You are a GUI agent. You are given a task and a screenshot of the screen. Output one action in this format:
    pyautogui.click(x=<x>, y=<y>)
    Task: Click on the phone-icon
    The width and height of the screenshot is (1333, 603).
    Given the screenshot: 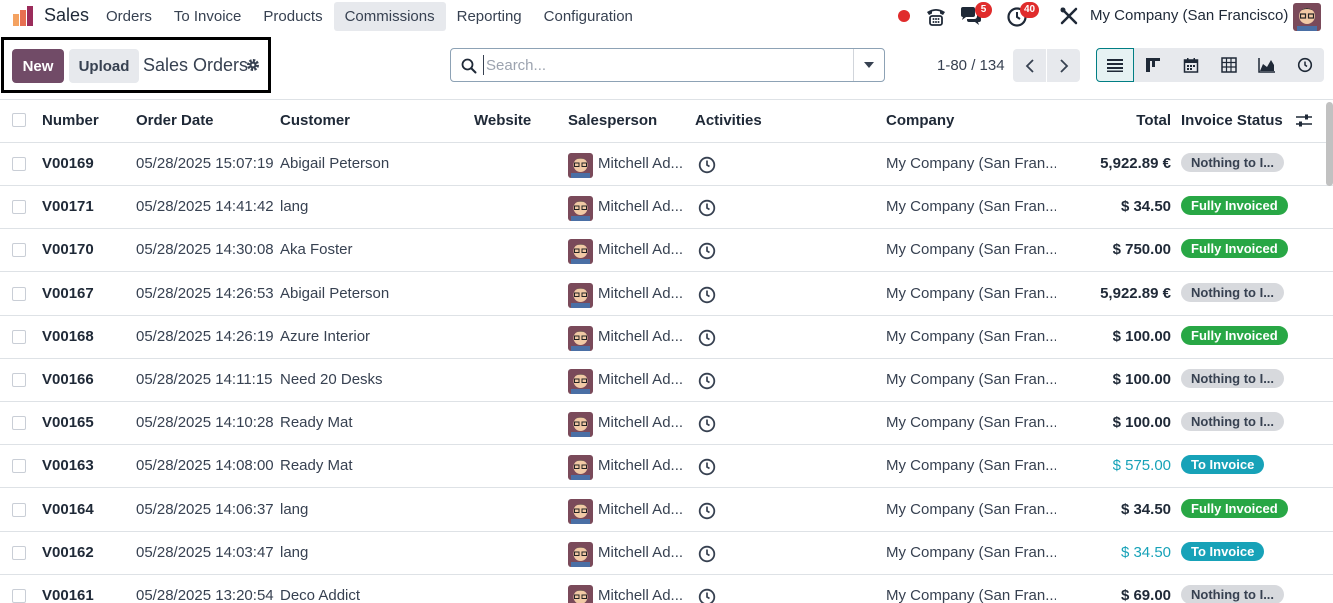 What is the action you would take?
    pyautogui.click(x=936, y=16)
    